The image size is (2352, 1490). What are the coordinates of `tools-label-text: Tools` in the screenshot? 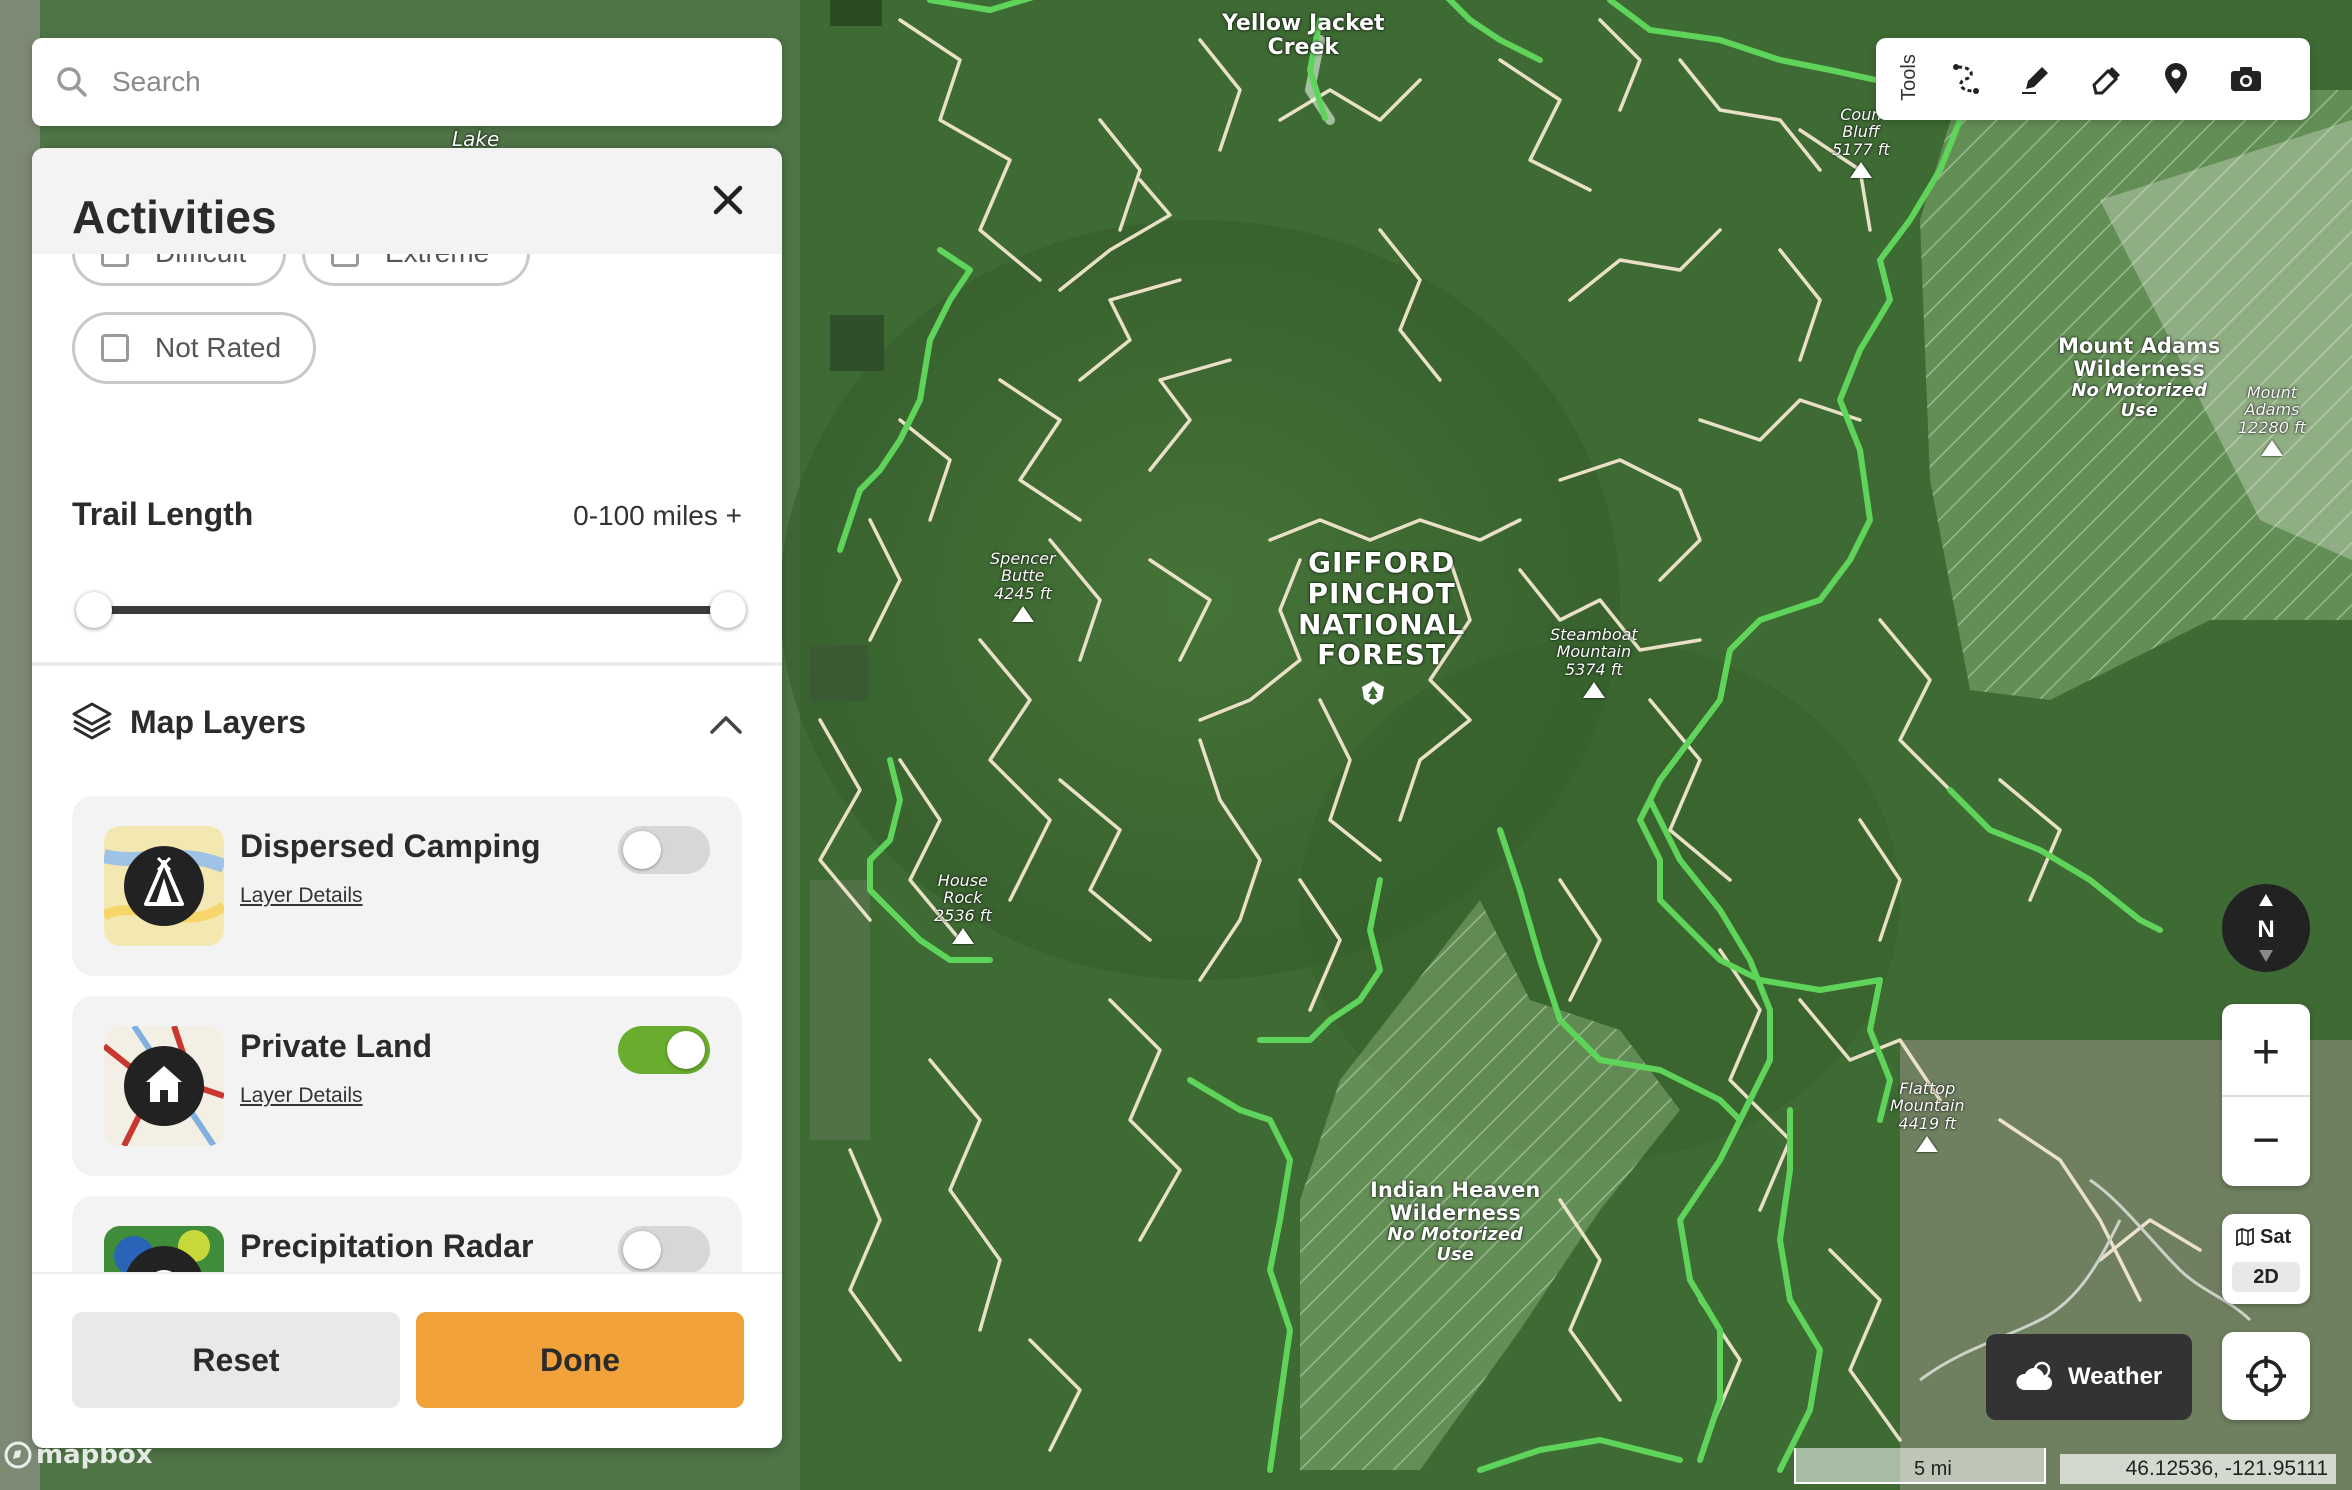 It's located at (1908, 77).